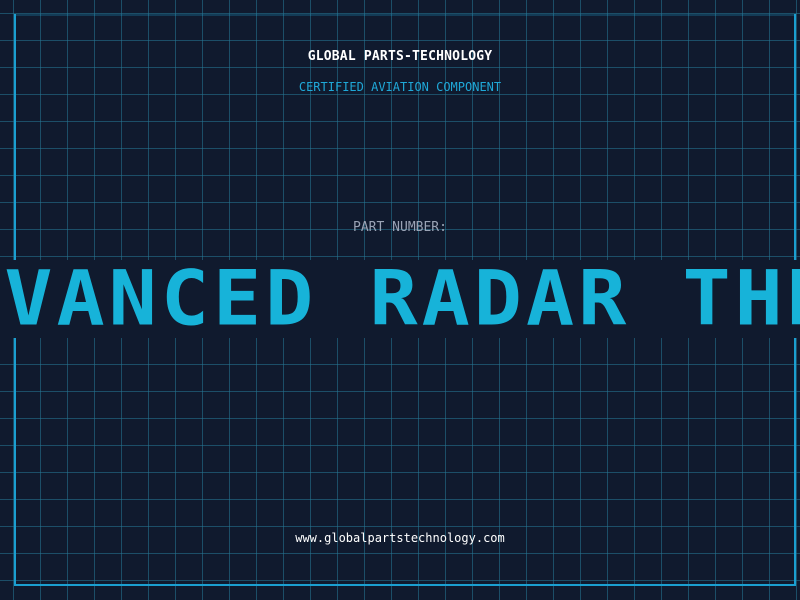 Image resolution: width=800 pixels, height=600 pixels. I want to click on part-name-text: ADVANCED RADAR THREAT SYSTEM, so click(400, 299).